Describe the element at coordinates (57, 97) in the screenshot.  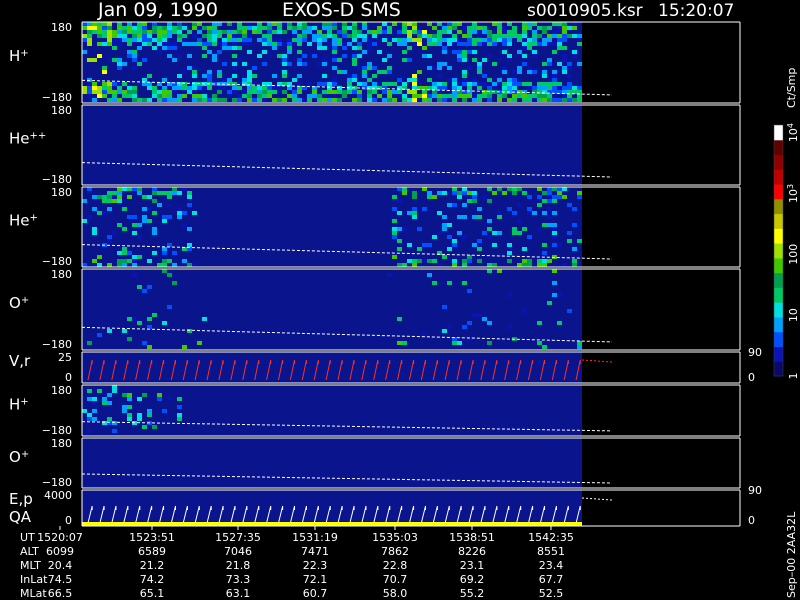
I see `y-tick-label: −180` at that location.